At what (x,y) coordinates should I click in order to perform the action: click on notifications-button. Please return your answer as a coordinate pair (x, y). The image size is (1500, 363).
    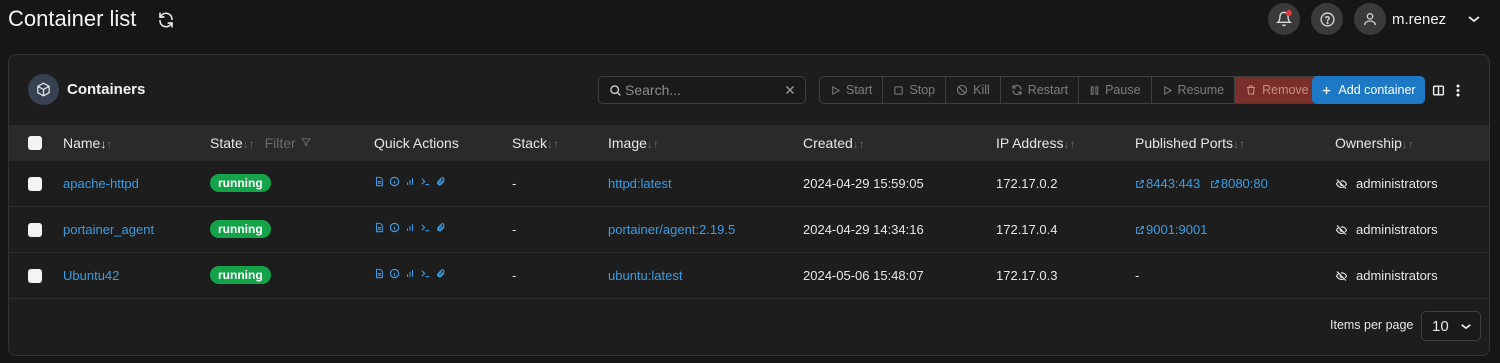
    Looking at the image, I should click on (1284, 19).